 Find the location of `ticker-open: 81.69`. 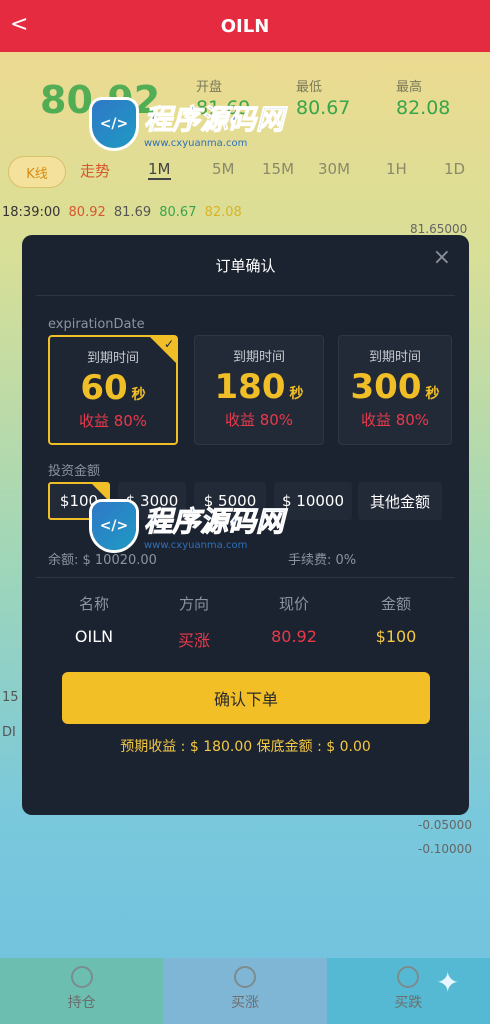

ticker-open: 81.69 is located at coordinates (132, 212).